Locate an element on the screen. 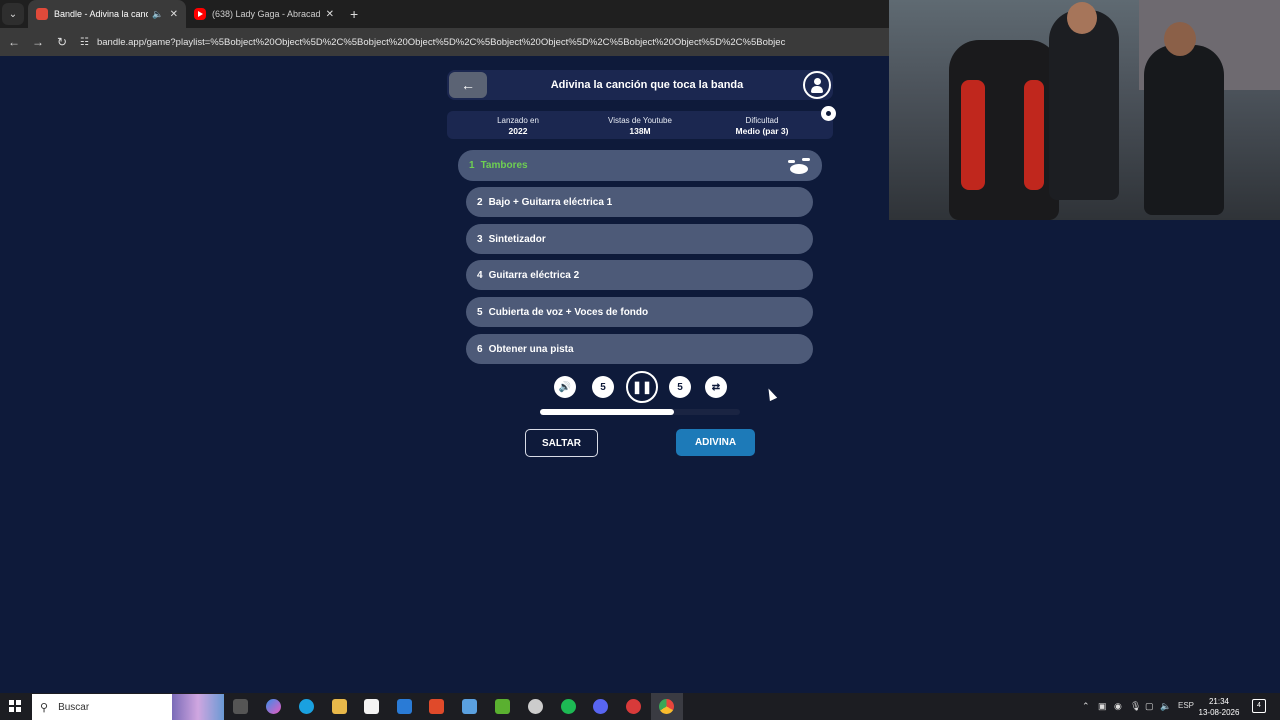 The height and width of the screenshot is (720, 1280). tab-bandle: Bandle - Adivina la canción 🔈 ✕ is located at coordinates (107, 14).